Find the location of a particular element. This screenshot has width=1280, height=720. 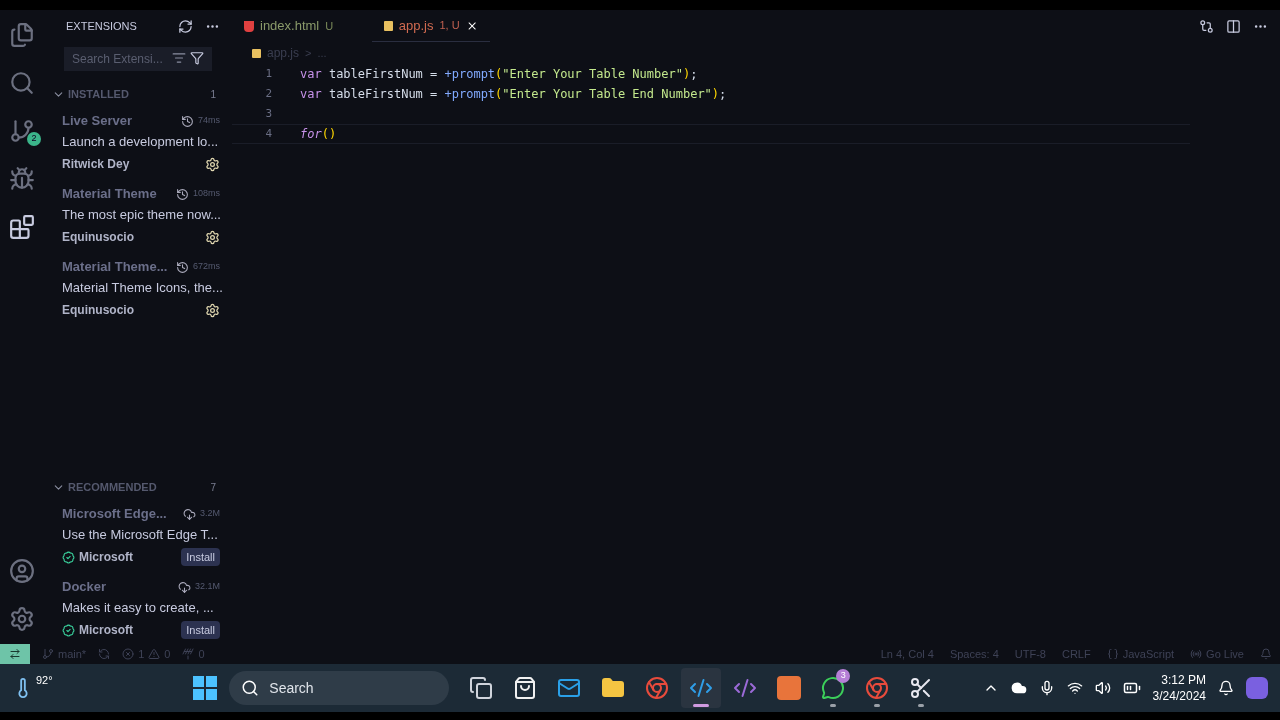

clock-time: 3:12 PM is located at coordinates (1183, 680).